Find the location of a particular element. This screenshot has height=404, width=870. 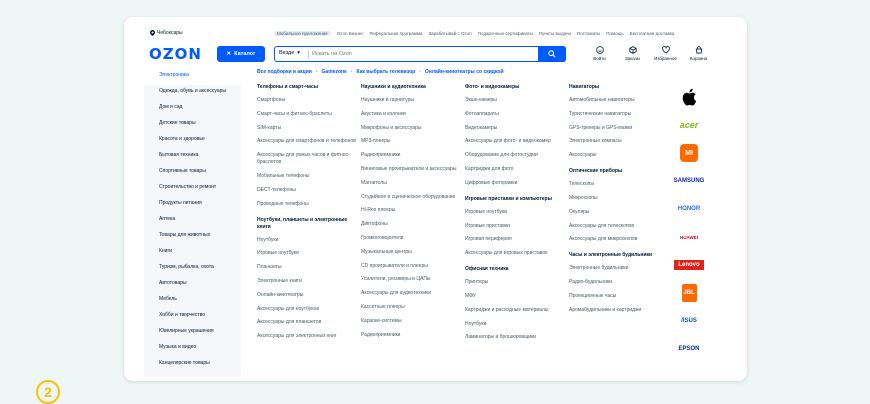

category-link: Цифровые фоторамки is located at coordinates (515, 183).